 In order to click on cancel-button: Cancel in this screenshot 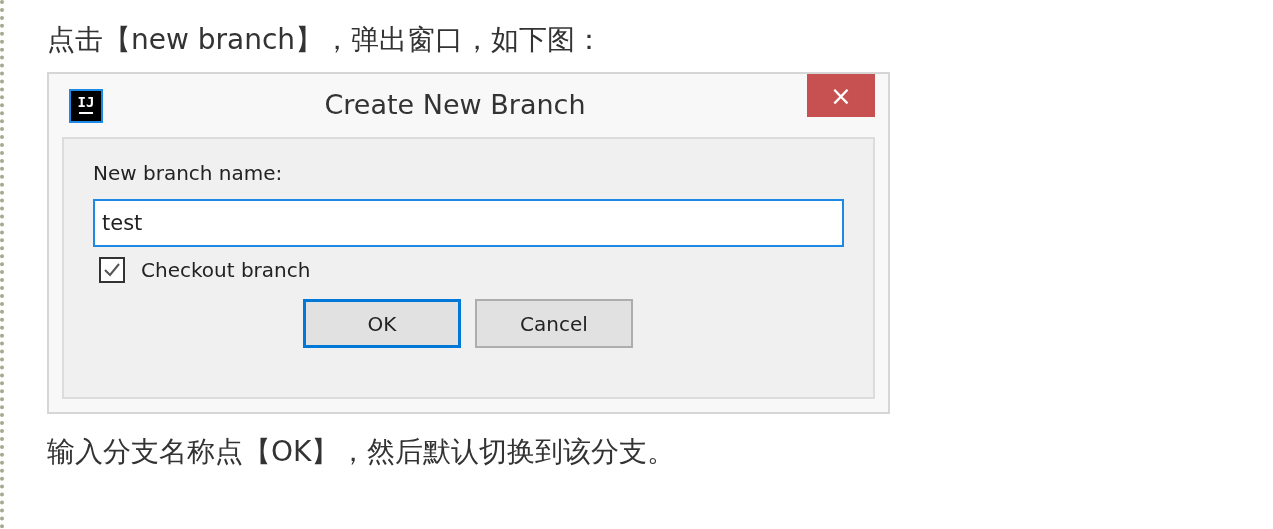, I will do `click(554, 323)`.